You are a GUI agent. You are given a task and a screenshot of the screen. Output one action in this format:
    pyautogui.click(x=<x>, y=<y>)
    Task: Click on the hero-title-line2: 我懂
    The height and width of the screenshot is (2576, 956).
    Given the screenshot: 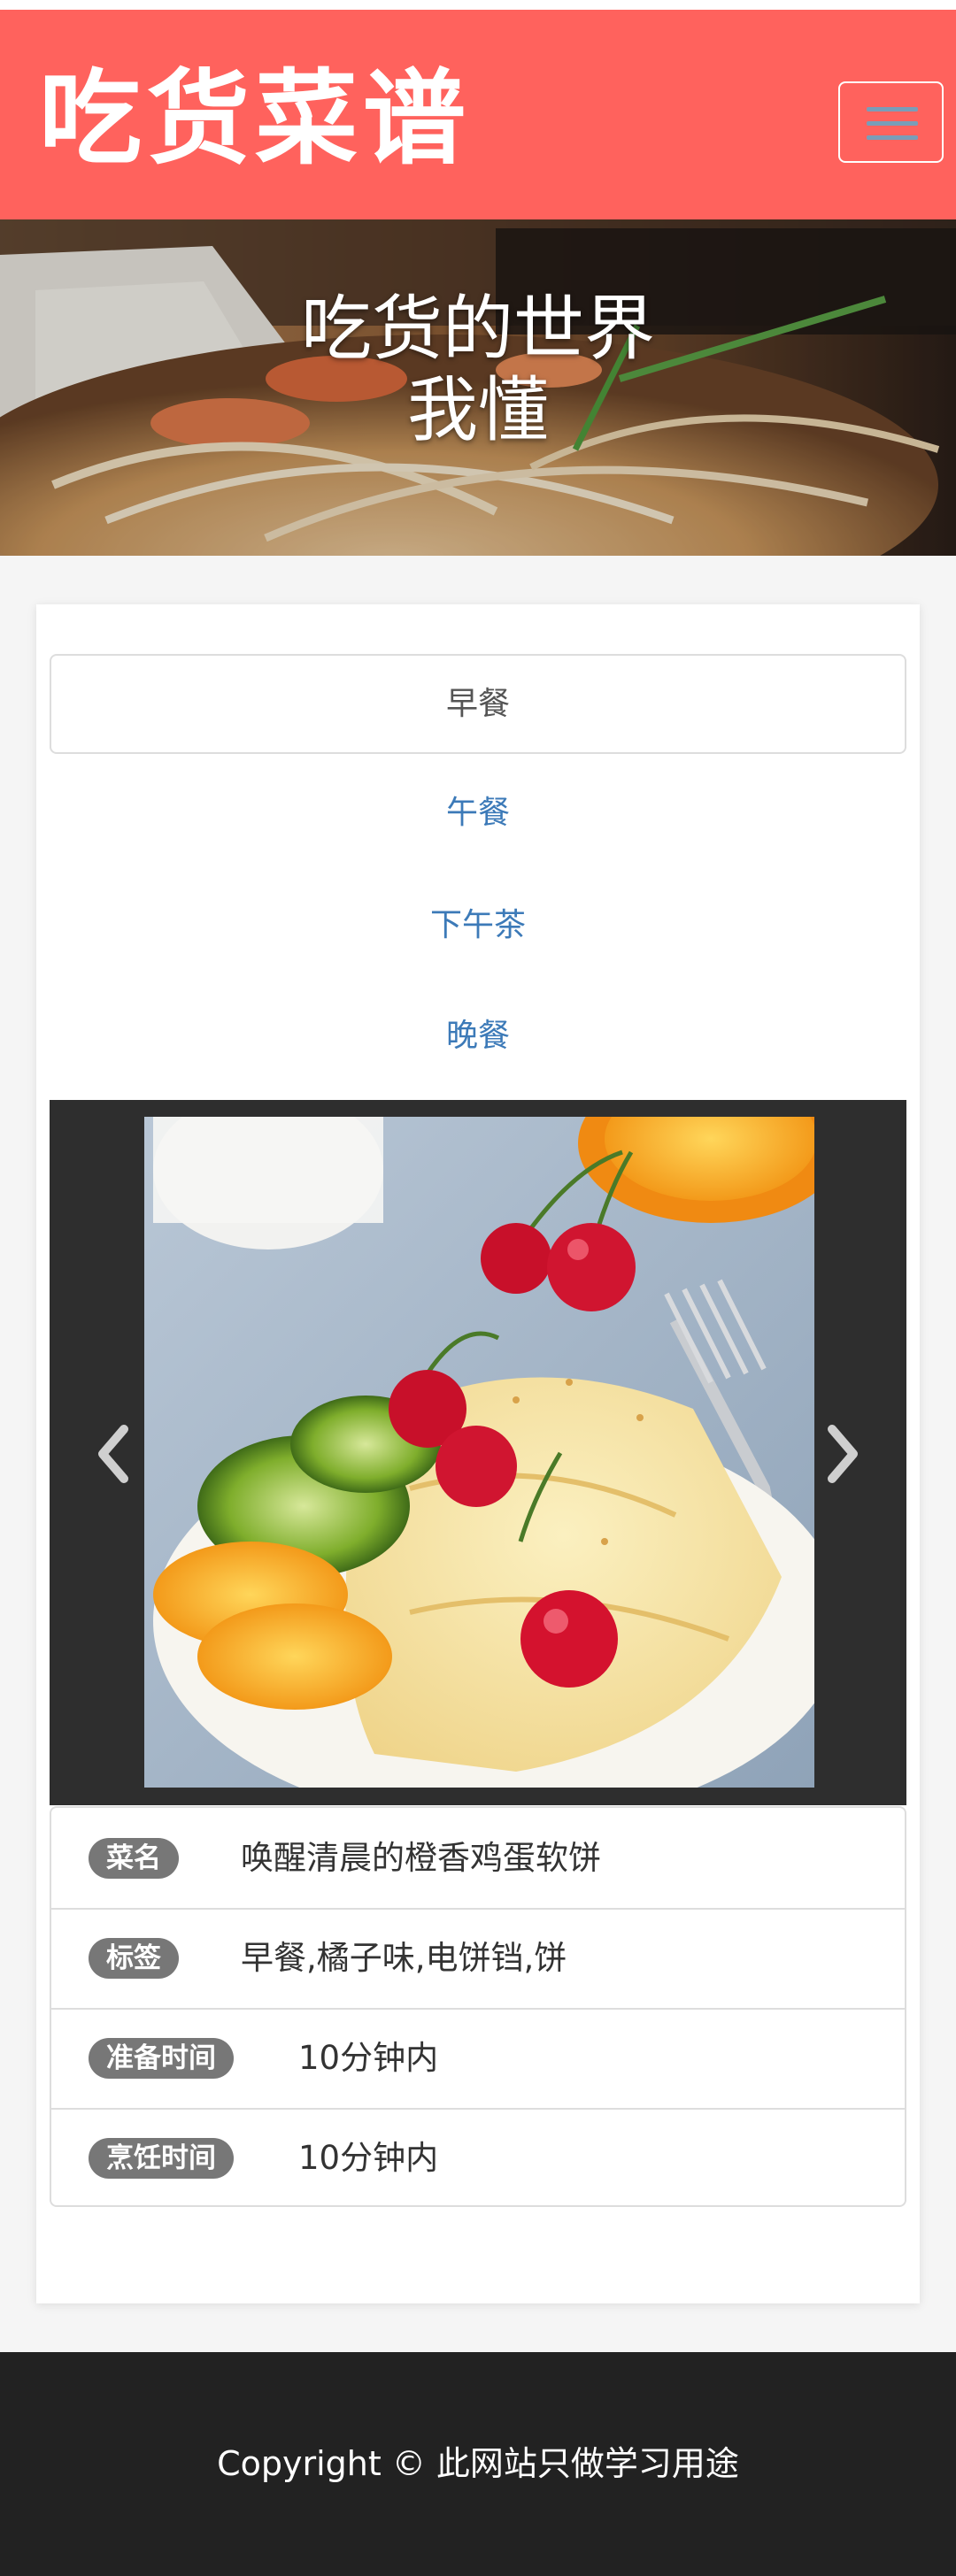 What is the action you would take?
    pyautogui.click(x=478, y=410)
    